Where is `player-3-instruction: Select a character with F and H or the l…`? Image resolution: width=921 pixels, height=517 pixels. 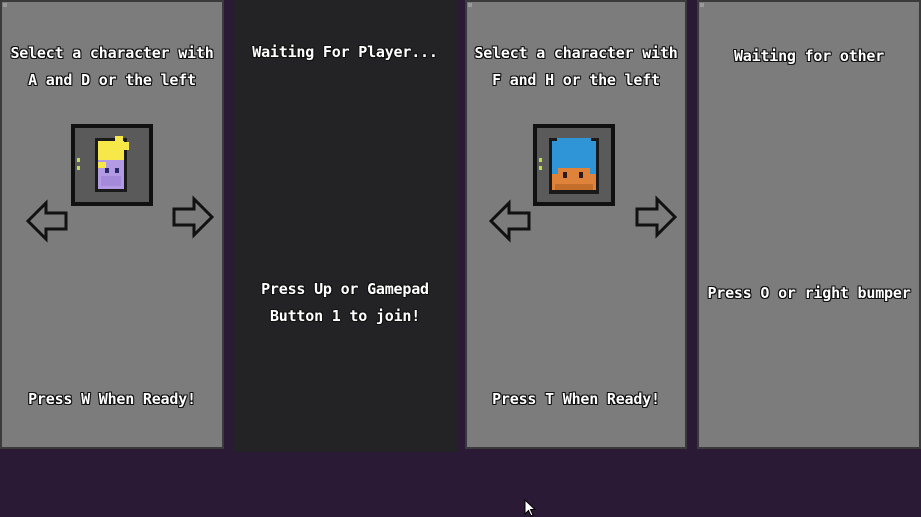 player-3-instruction: Select a character with F and H or the l… is located at coordinates (576, 66).